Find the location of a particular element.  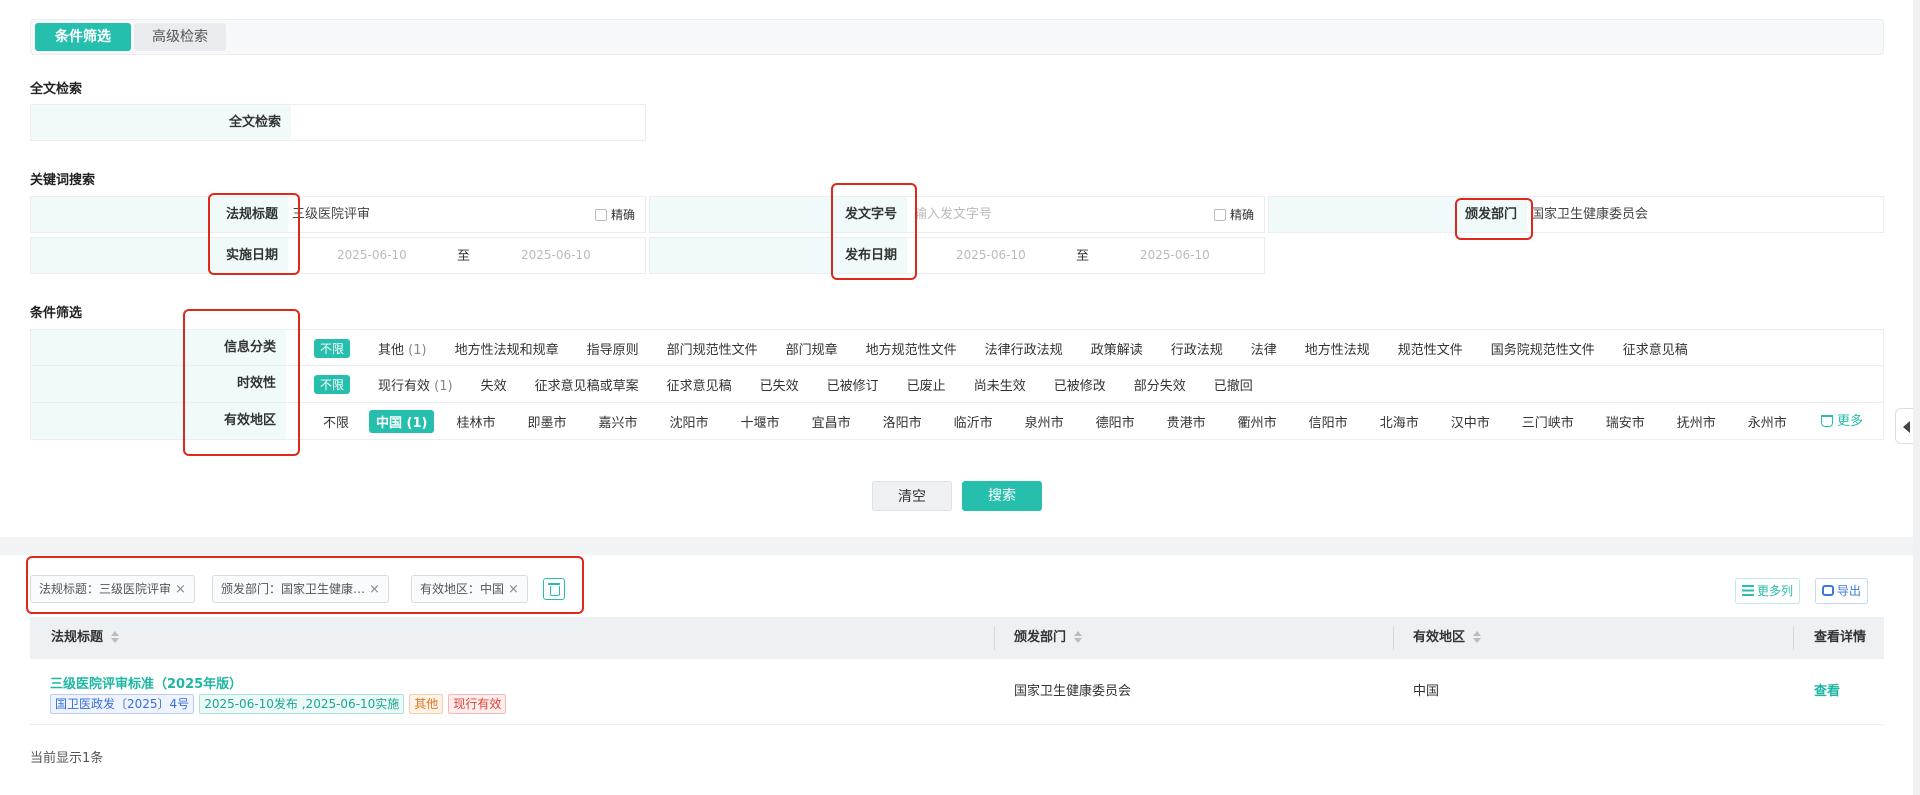

validity-option: 失效 is located at coordinates (494, 384).